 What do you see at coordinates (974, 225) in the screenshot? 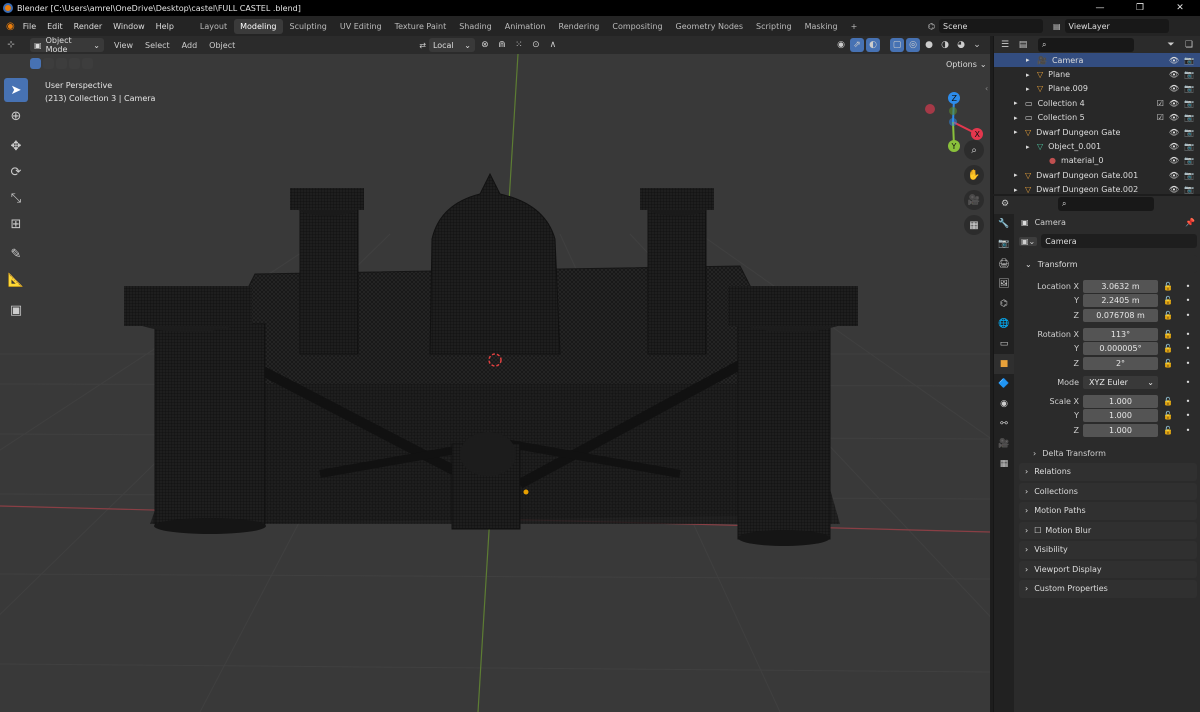
I see `perspective-grid-icon: ▦` at bounding box center [974, 225].